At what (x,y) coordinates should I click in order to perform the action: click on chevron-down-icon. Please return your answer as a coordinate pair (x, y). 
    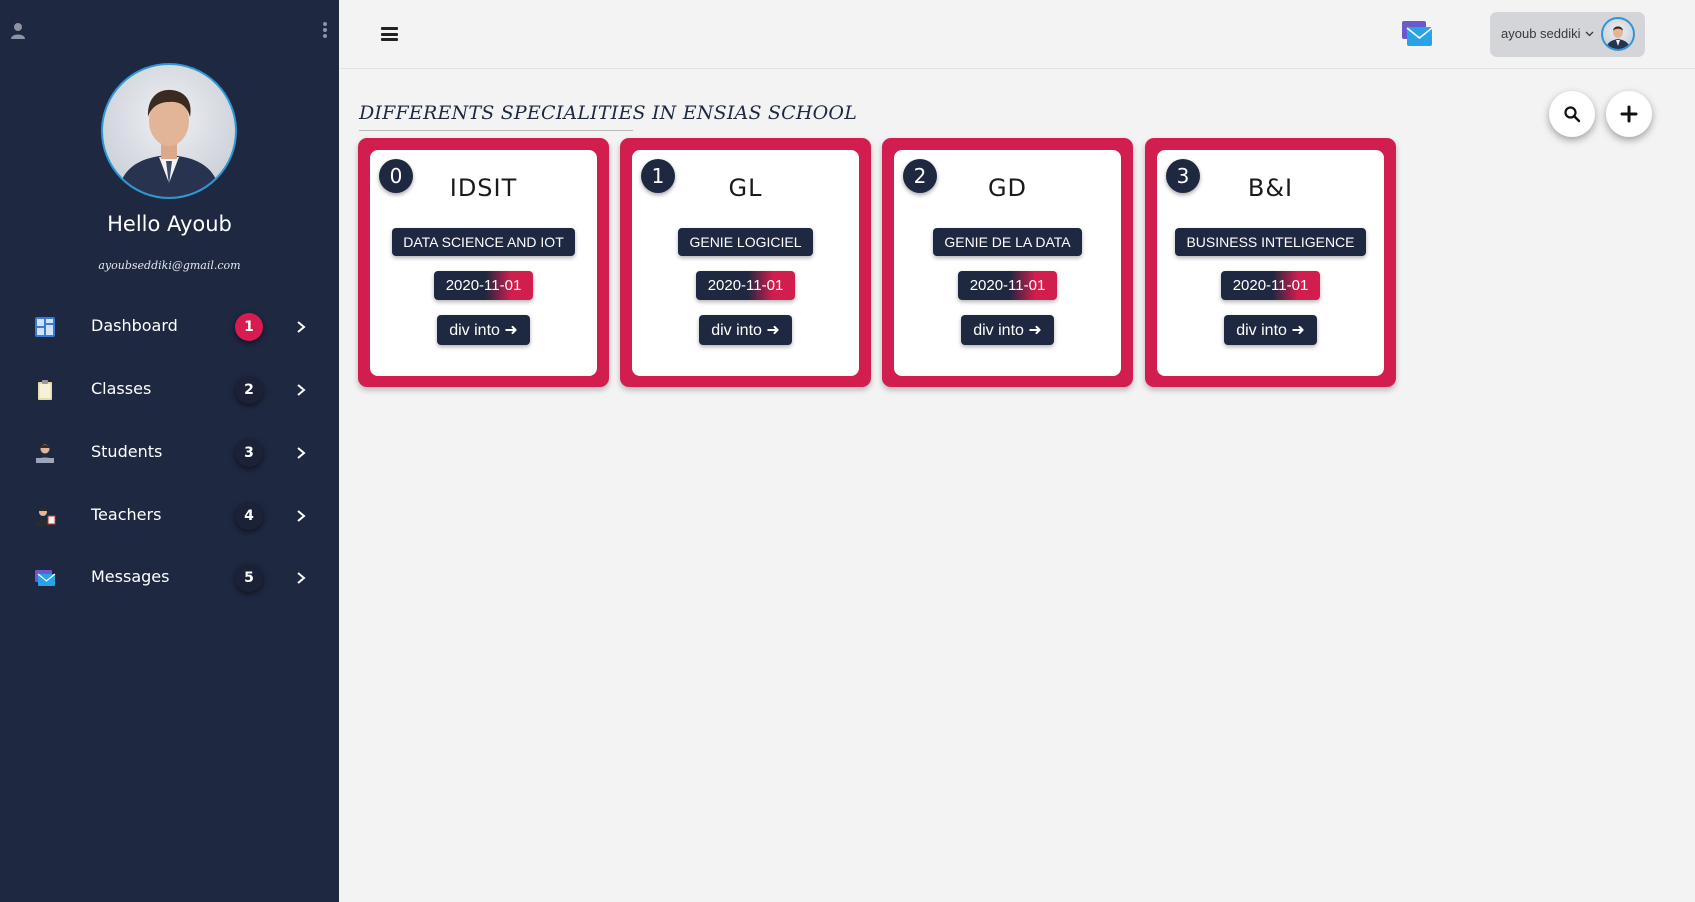
    Looking at the image, I should click on (1589, 34).